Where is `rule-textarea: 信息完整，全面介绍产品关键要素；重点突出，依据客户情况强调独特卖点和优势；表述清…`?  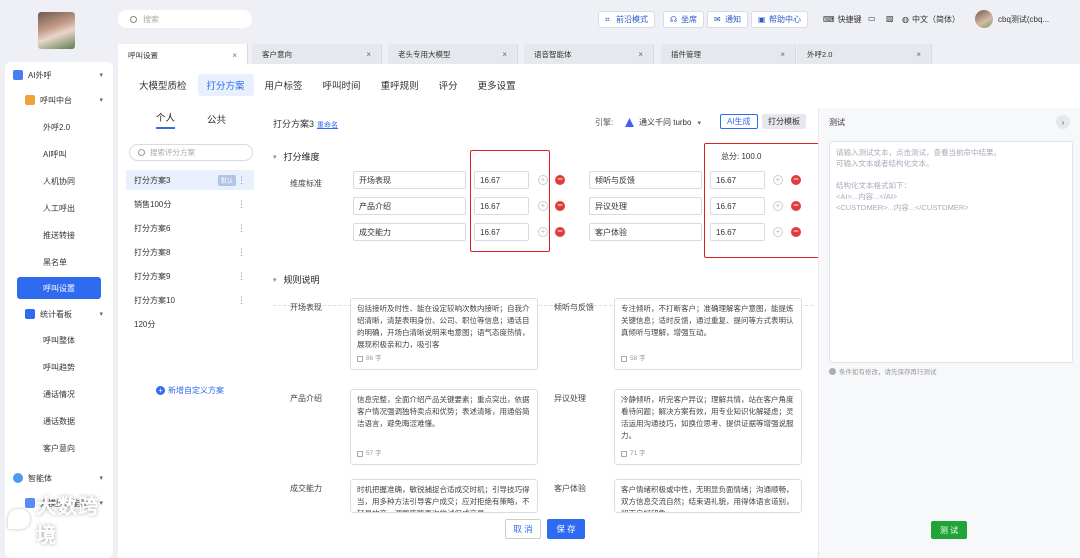
rule-textarea: 信息完整，全面介绍产品关键要素；重点突出，依据客户情况强调独特卖点和优势；表述清… is located at coordinates (444, 427).